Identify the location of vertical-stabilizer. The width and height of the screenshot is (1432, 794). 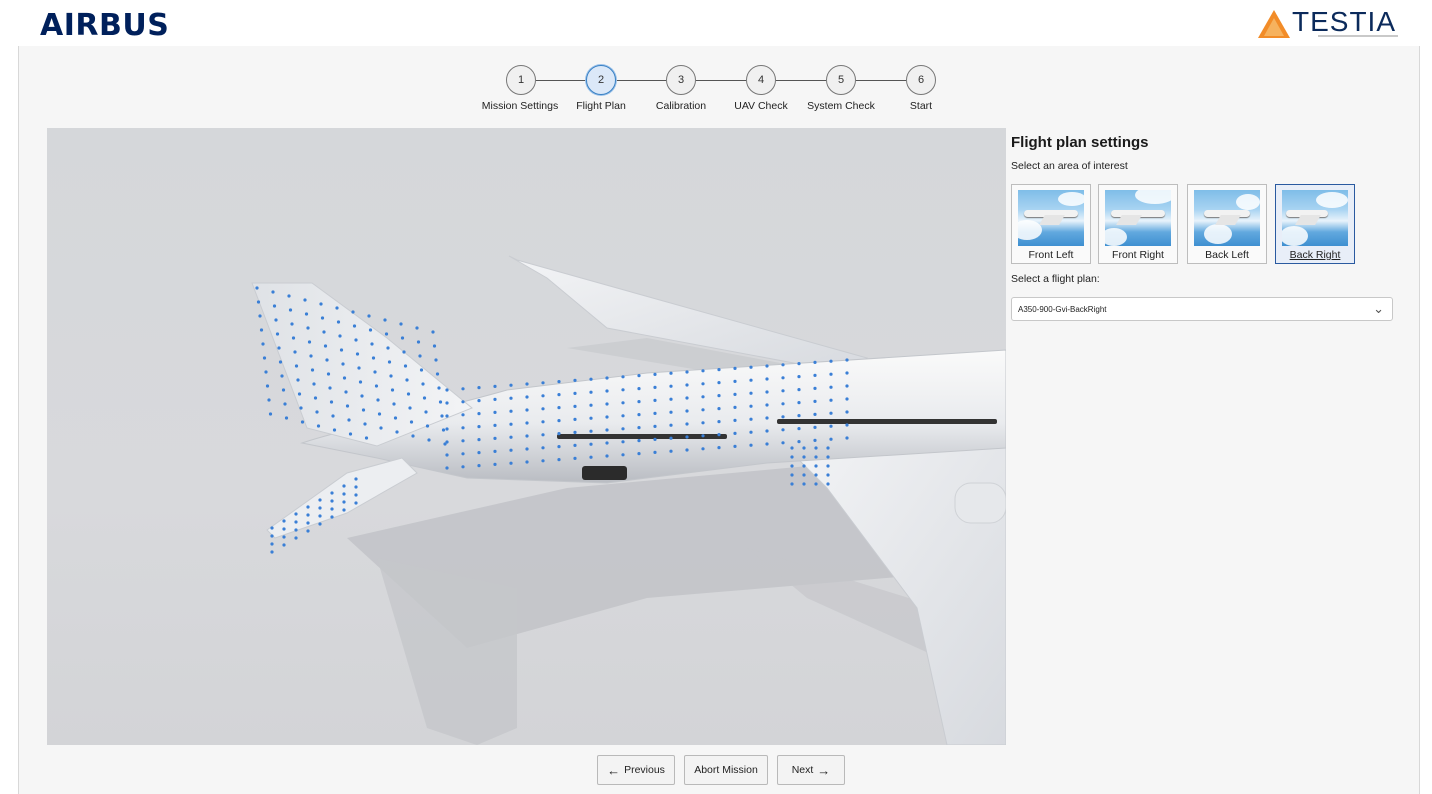
(362, 364).